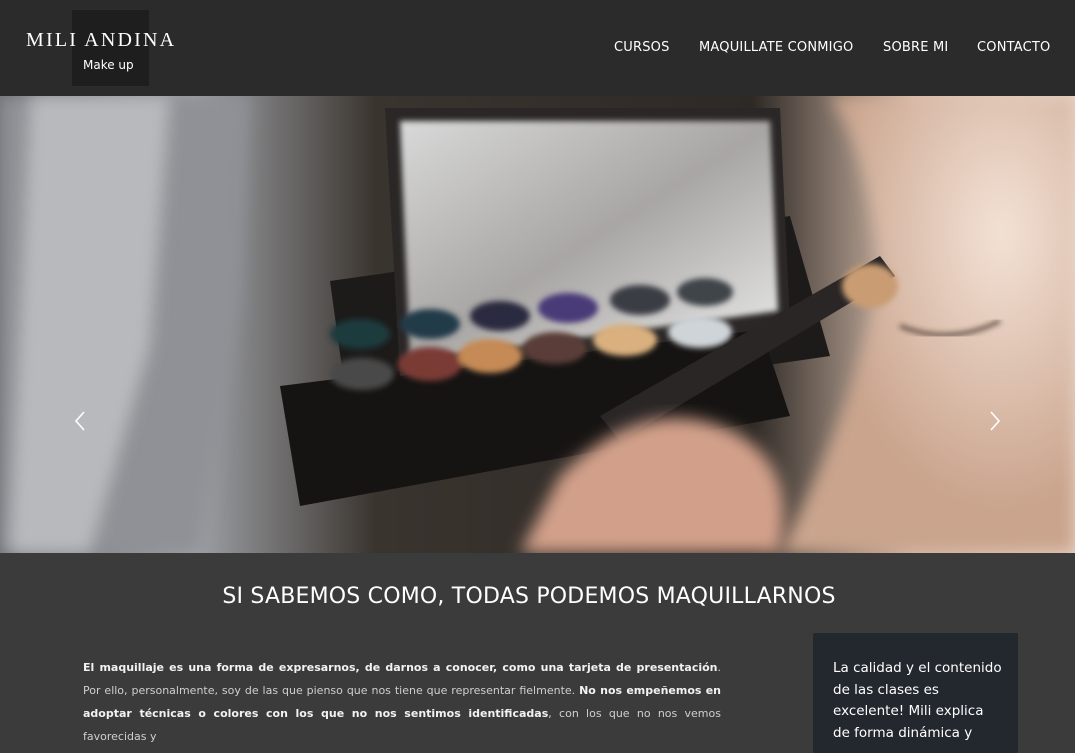  I want to click on slider-next-button, so click(995, 421).